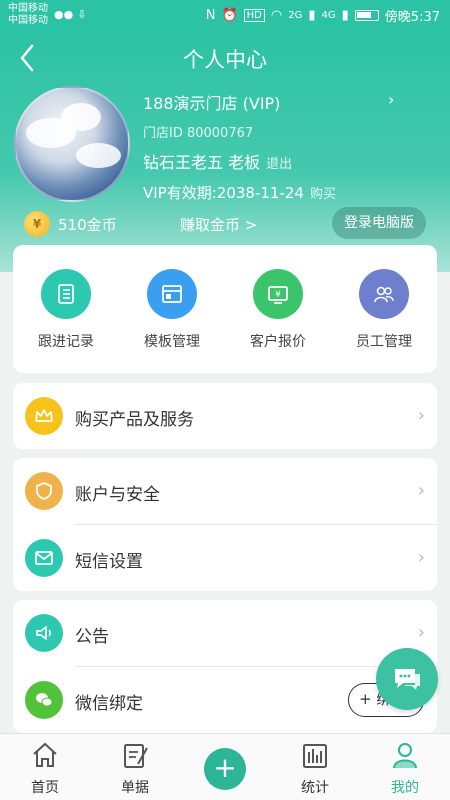 This screenshot has height=800, width=450. Describe the element at coordinates (117, 495) in the screenshot. I see `menu-label: 账户与安全` at that location.